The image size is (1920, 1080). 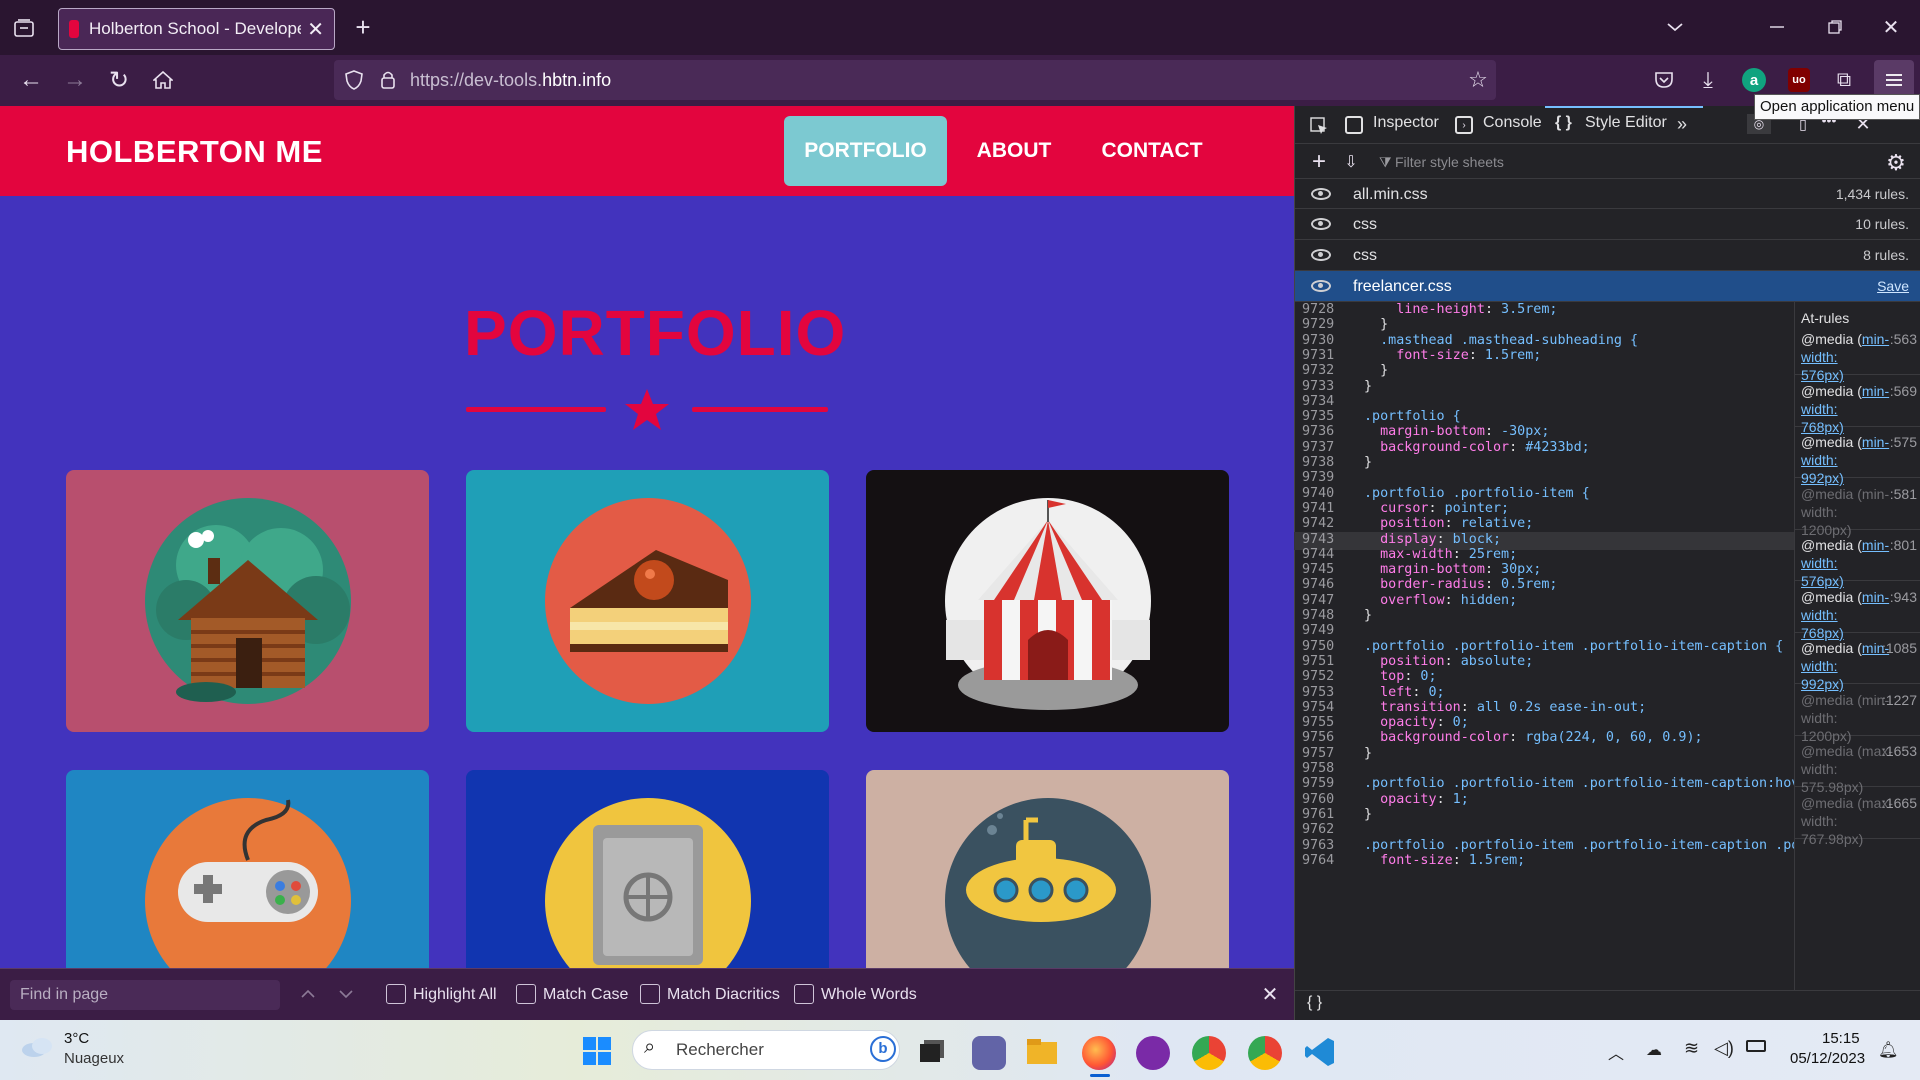 What do you see at coordinates (1351, 162) in the screenshot?
I see `import-stylesheet-icon: ⇩` at bounding box center [1351, 162].